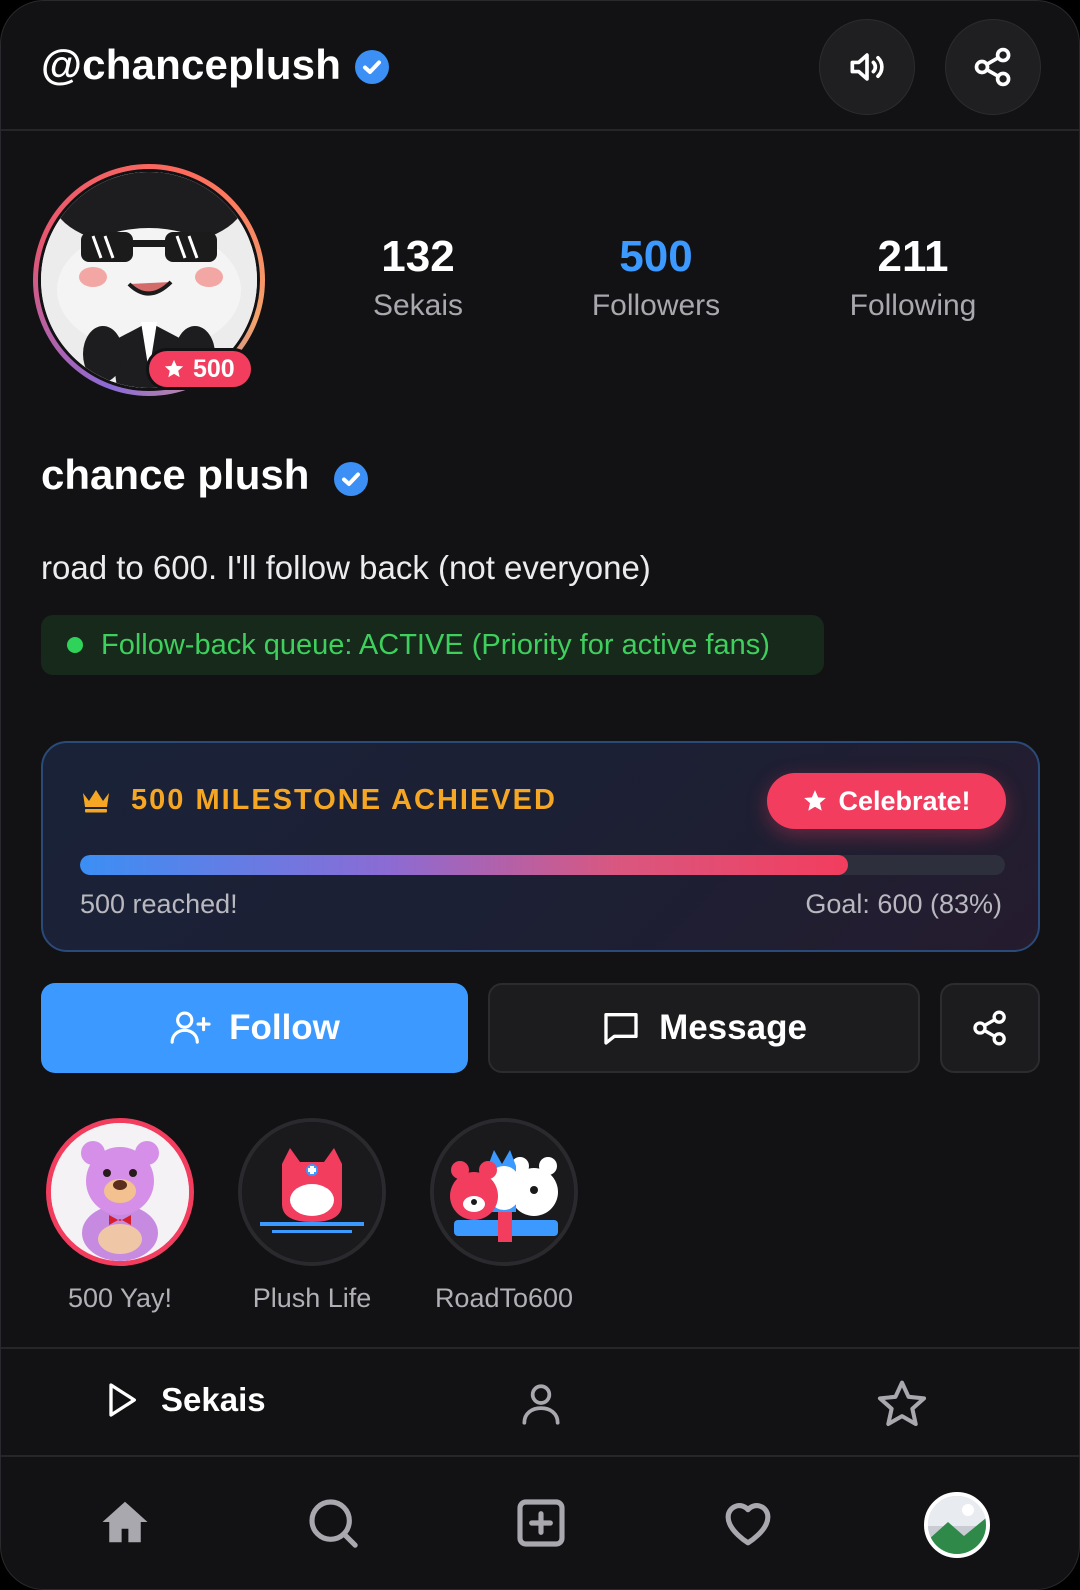 This screenshot has width=1080, height=1590. I want to click on stat-value: 211, so click(913, 256).